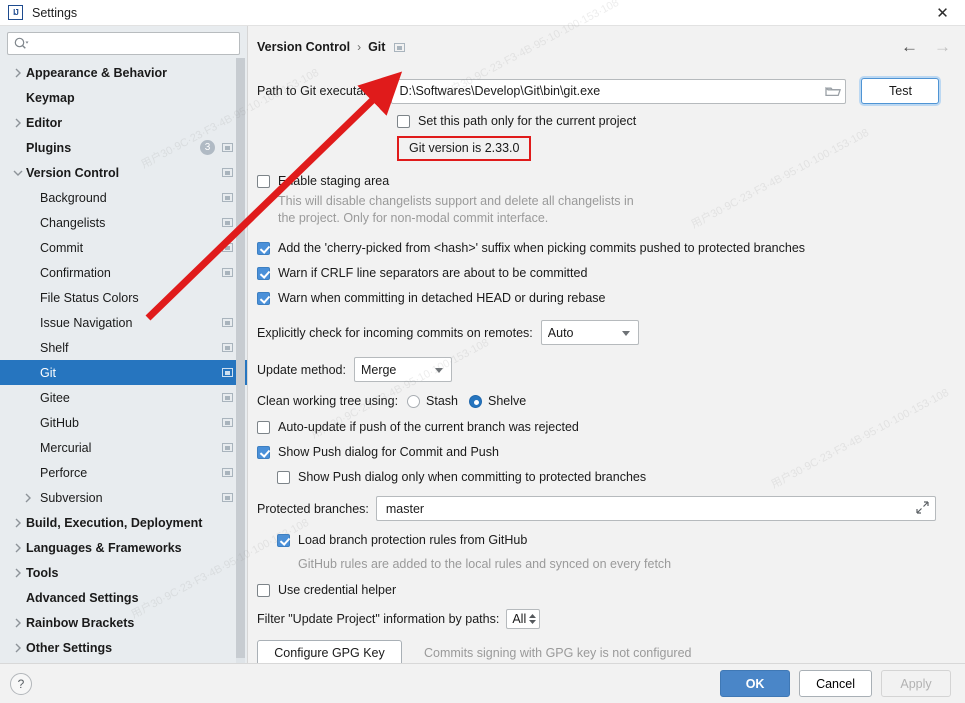  Describe the element at coordinates (303, 47) in the screenshot. I see `breadcrumb-parent: Version Control` at that location.